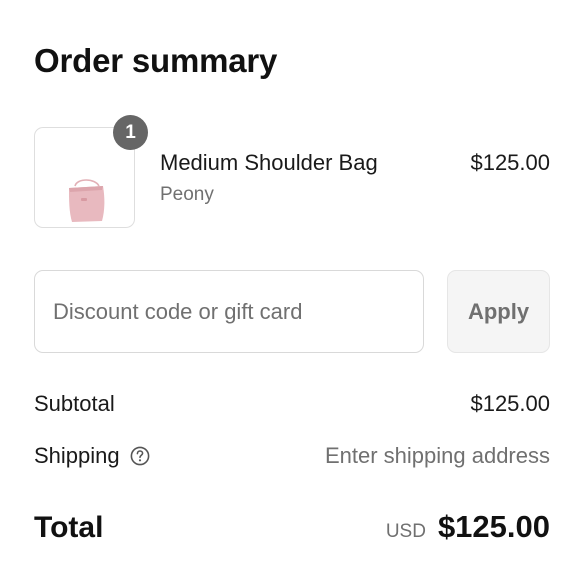  Describe the element at coordinates (510, 403) in the screenshot. I see `subtotal-value: $125.00` at that location.